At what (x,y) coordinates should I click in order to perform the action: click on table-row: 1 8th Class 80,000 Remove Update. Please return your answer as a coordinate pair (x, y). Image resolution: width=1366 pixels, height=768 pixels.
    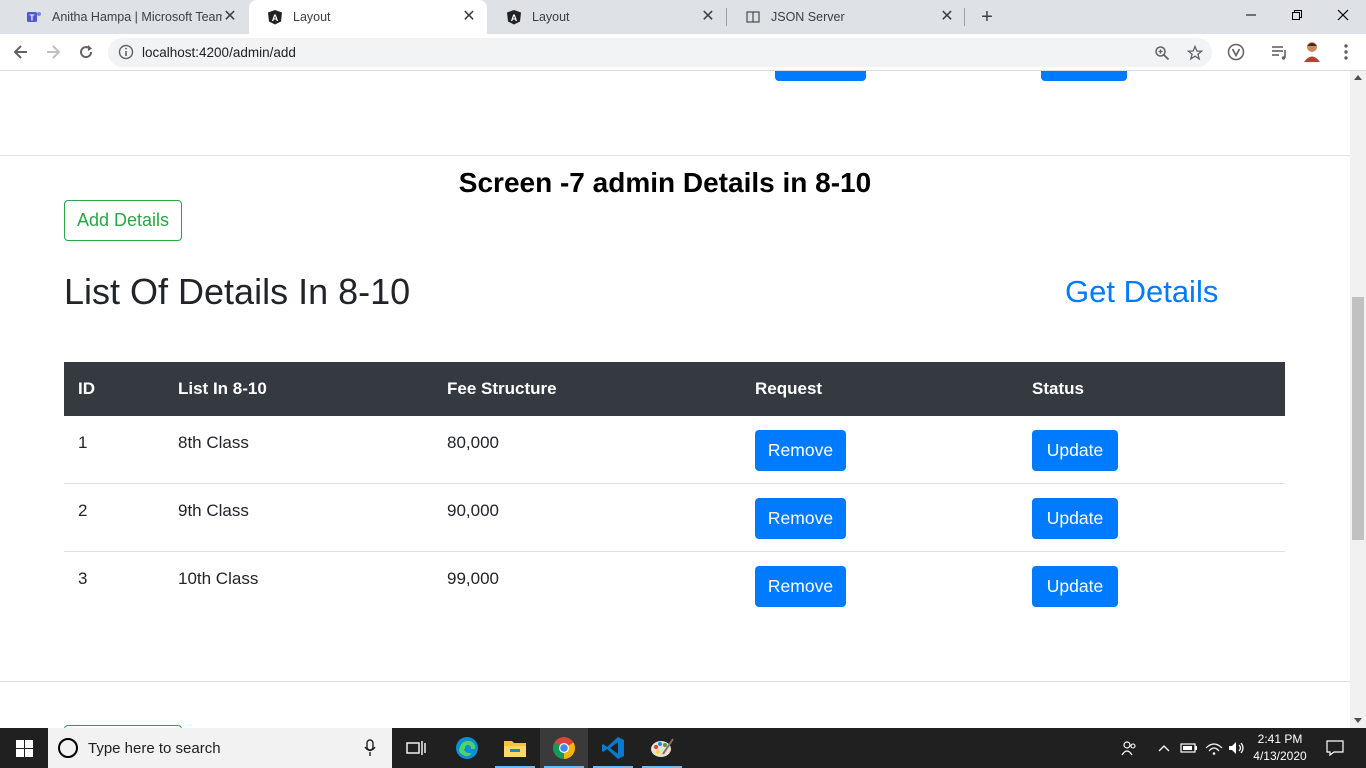
    Looking at the image, I should click on (674, 450).